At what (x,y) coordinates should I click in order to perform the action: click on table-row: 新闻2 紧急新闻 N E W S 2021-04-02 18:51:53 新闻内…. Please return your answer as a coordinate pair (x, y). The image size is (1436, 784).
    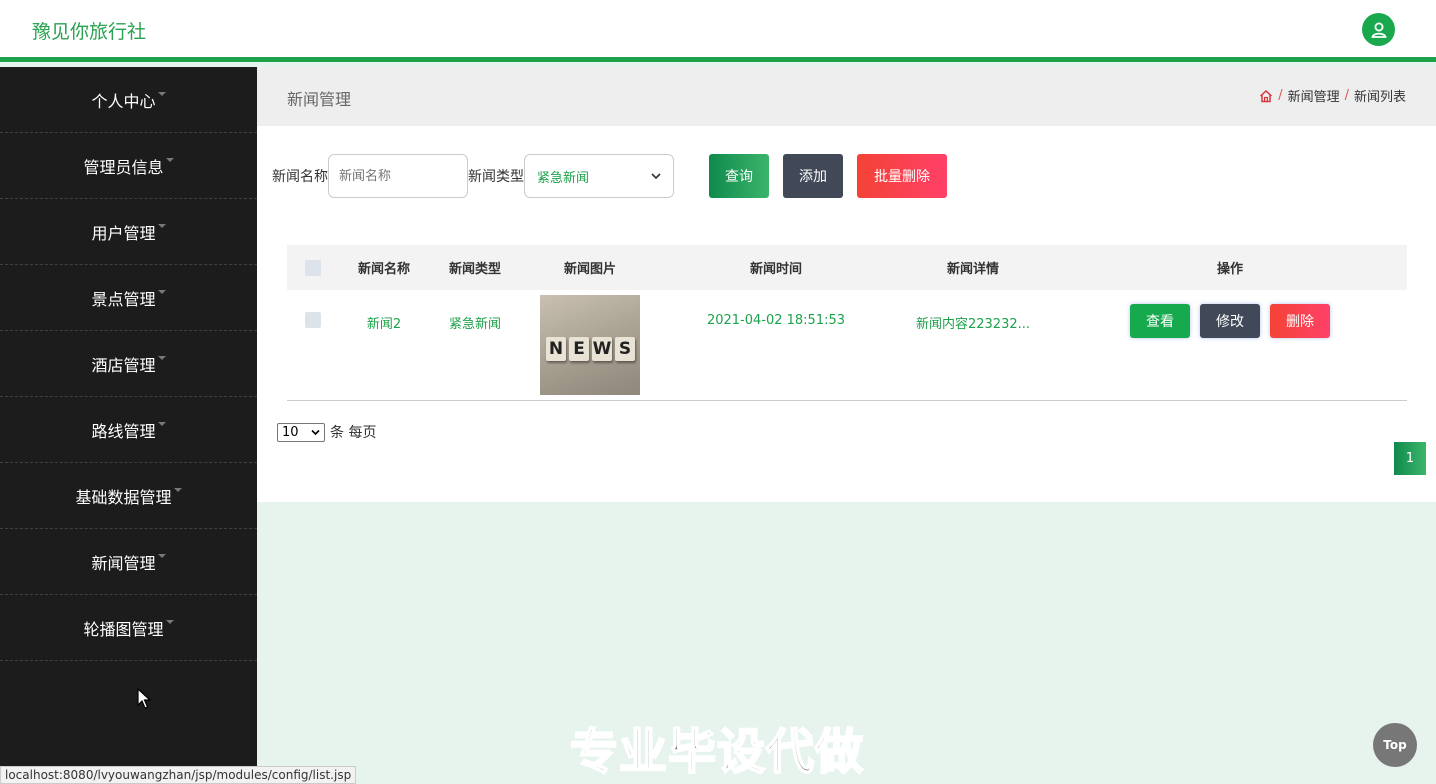
    Looking at the image, I should click on (847, 345).